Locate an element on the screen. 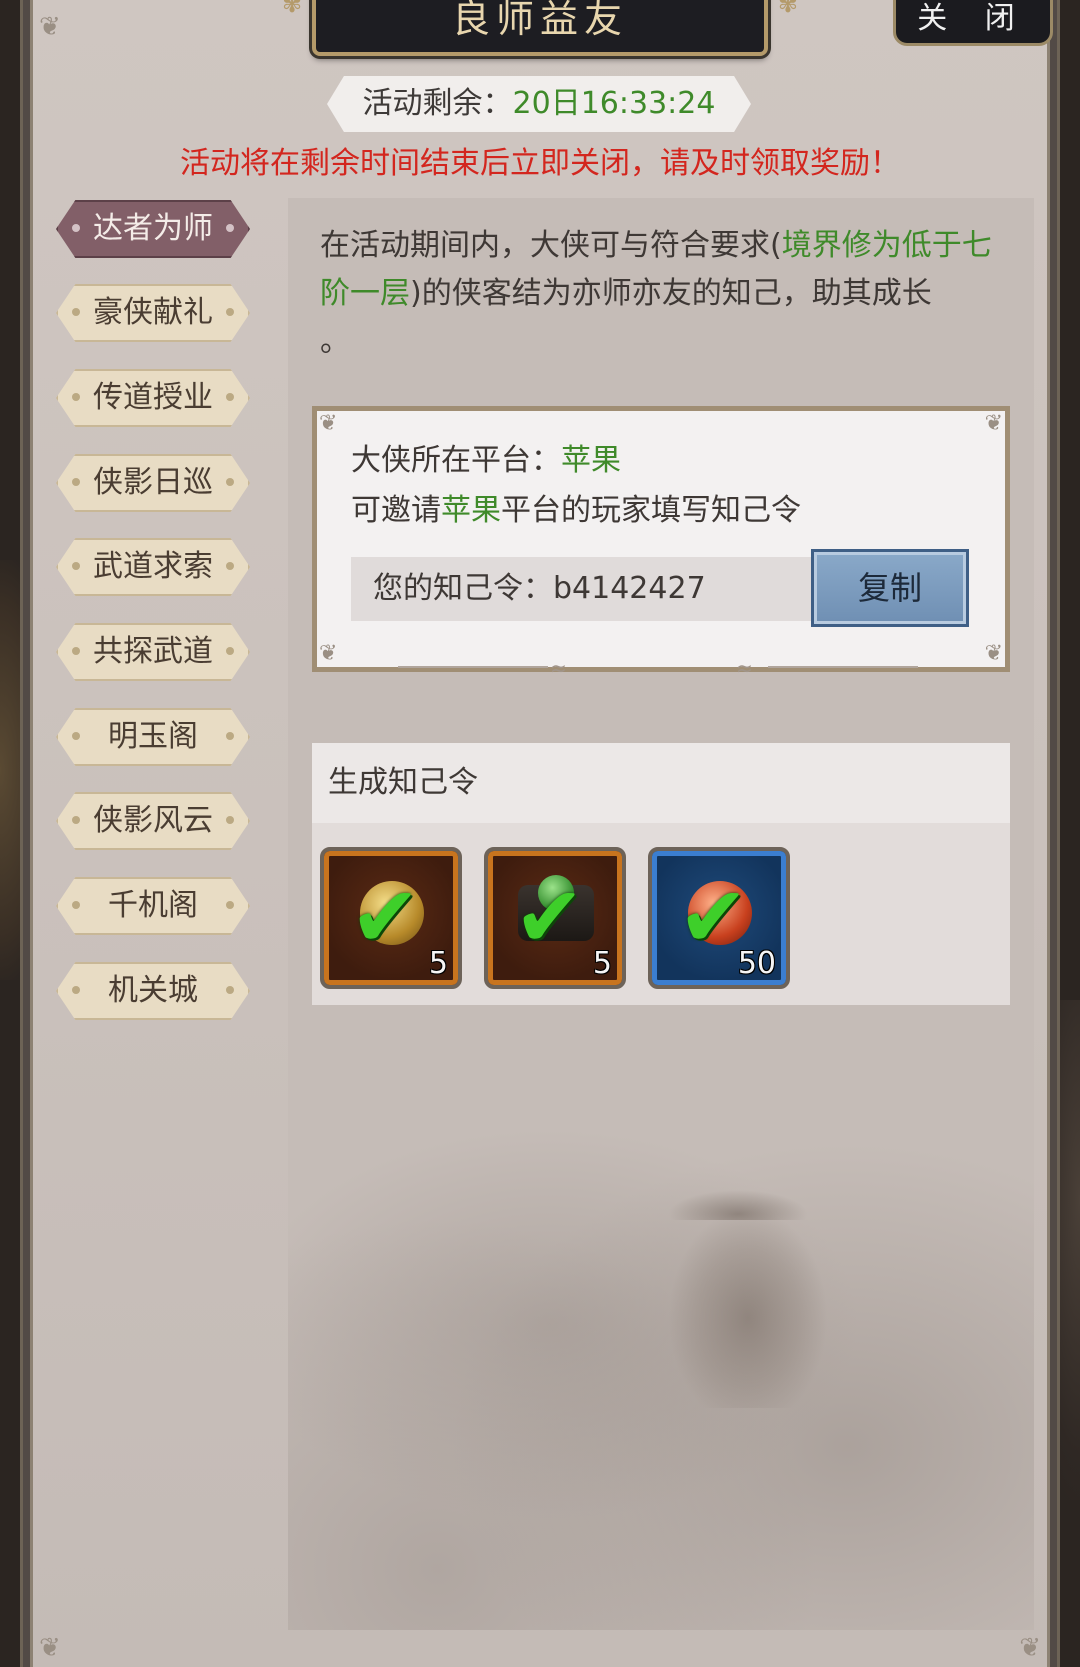 Image resolution: width=1080 pixels, height=1667 pixels. description-text: 在活动期间内，大侠可与符合要求( is located at coordinates (551, 245).